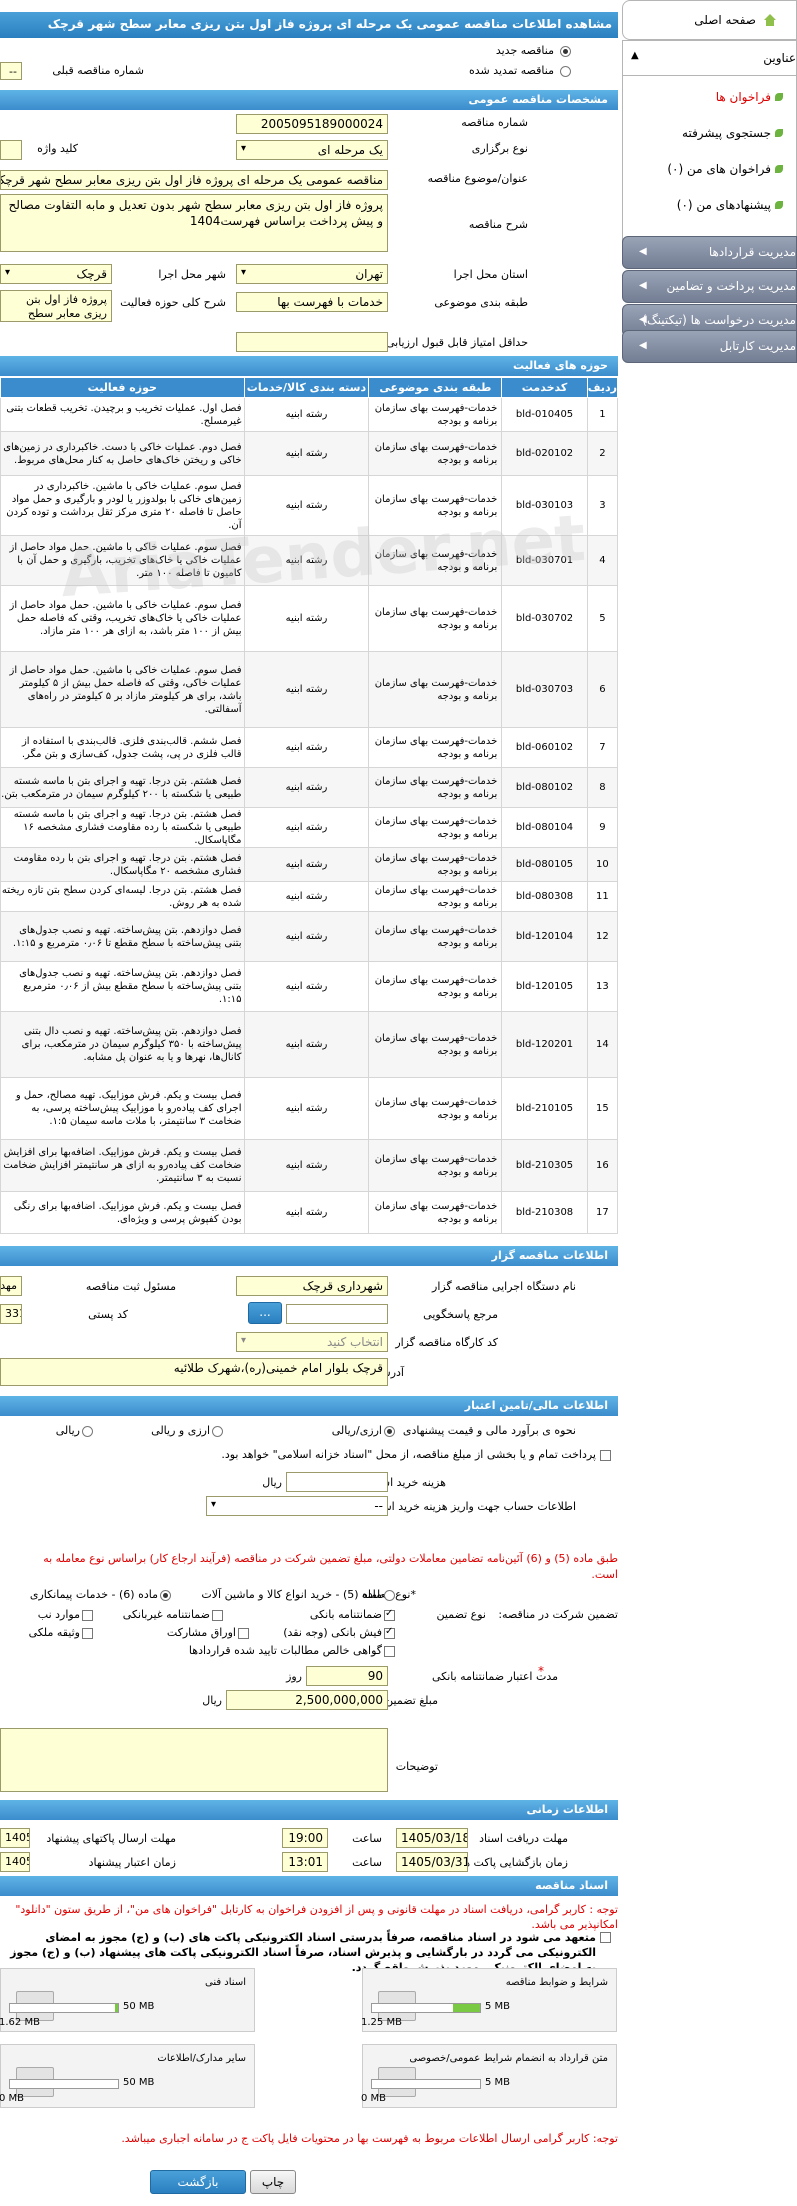 The height and width of the screenshot is (2206, 797). I want to click on open-time-field: 13:01, so click(305, 1862).